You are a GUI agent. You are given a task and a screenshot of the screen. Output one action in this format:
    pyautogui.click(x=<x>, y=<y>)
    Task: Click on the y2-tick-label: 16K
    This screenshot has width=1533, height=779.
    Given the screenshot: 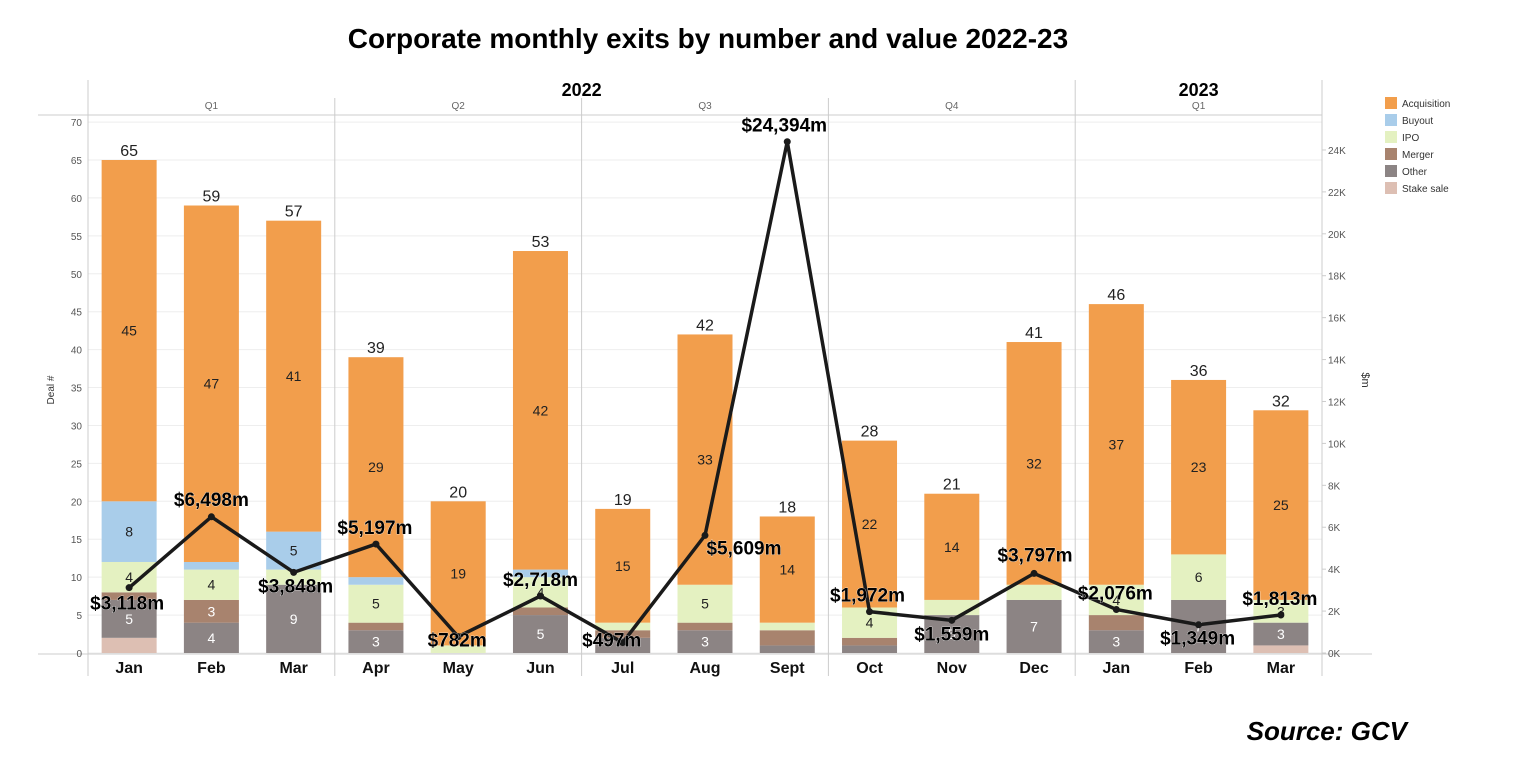 What is the action you would take?
    pyautogui.click(x=1337, y=319)
    